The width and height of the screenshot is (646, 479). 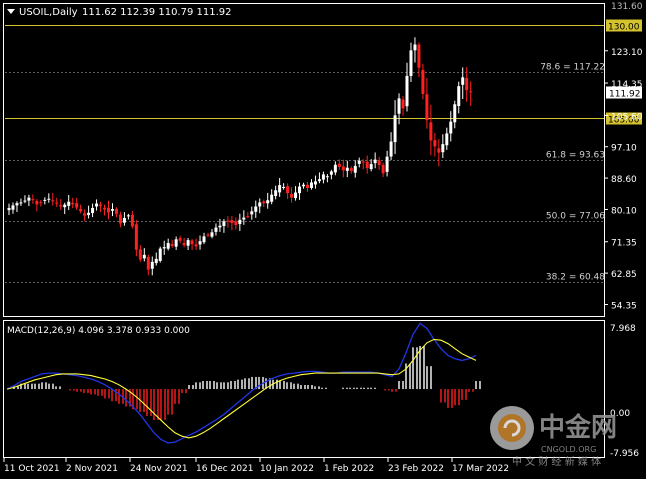 What do you see at coordinates (627, 117) in the screenshot?
I see `price-axis-label: 105.60` at bounding box center [627, 117].